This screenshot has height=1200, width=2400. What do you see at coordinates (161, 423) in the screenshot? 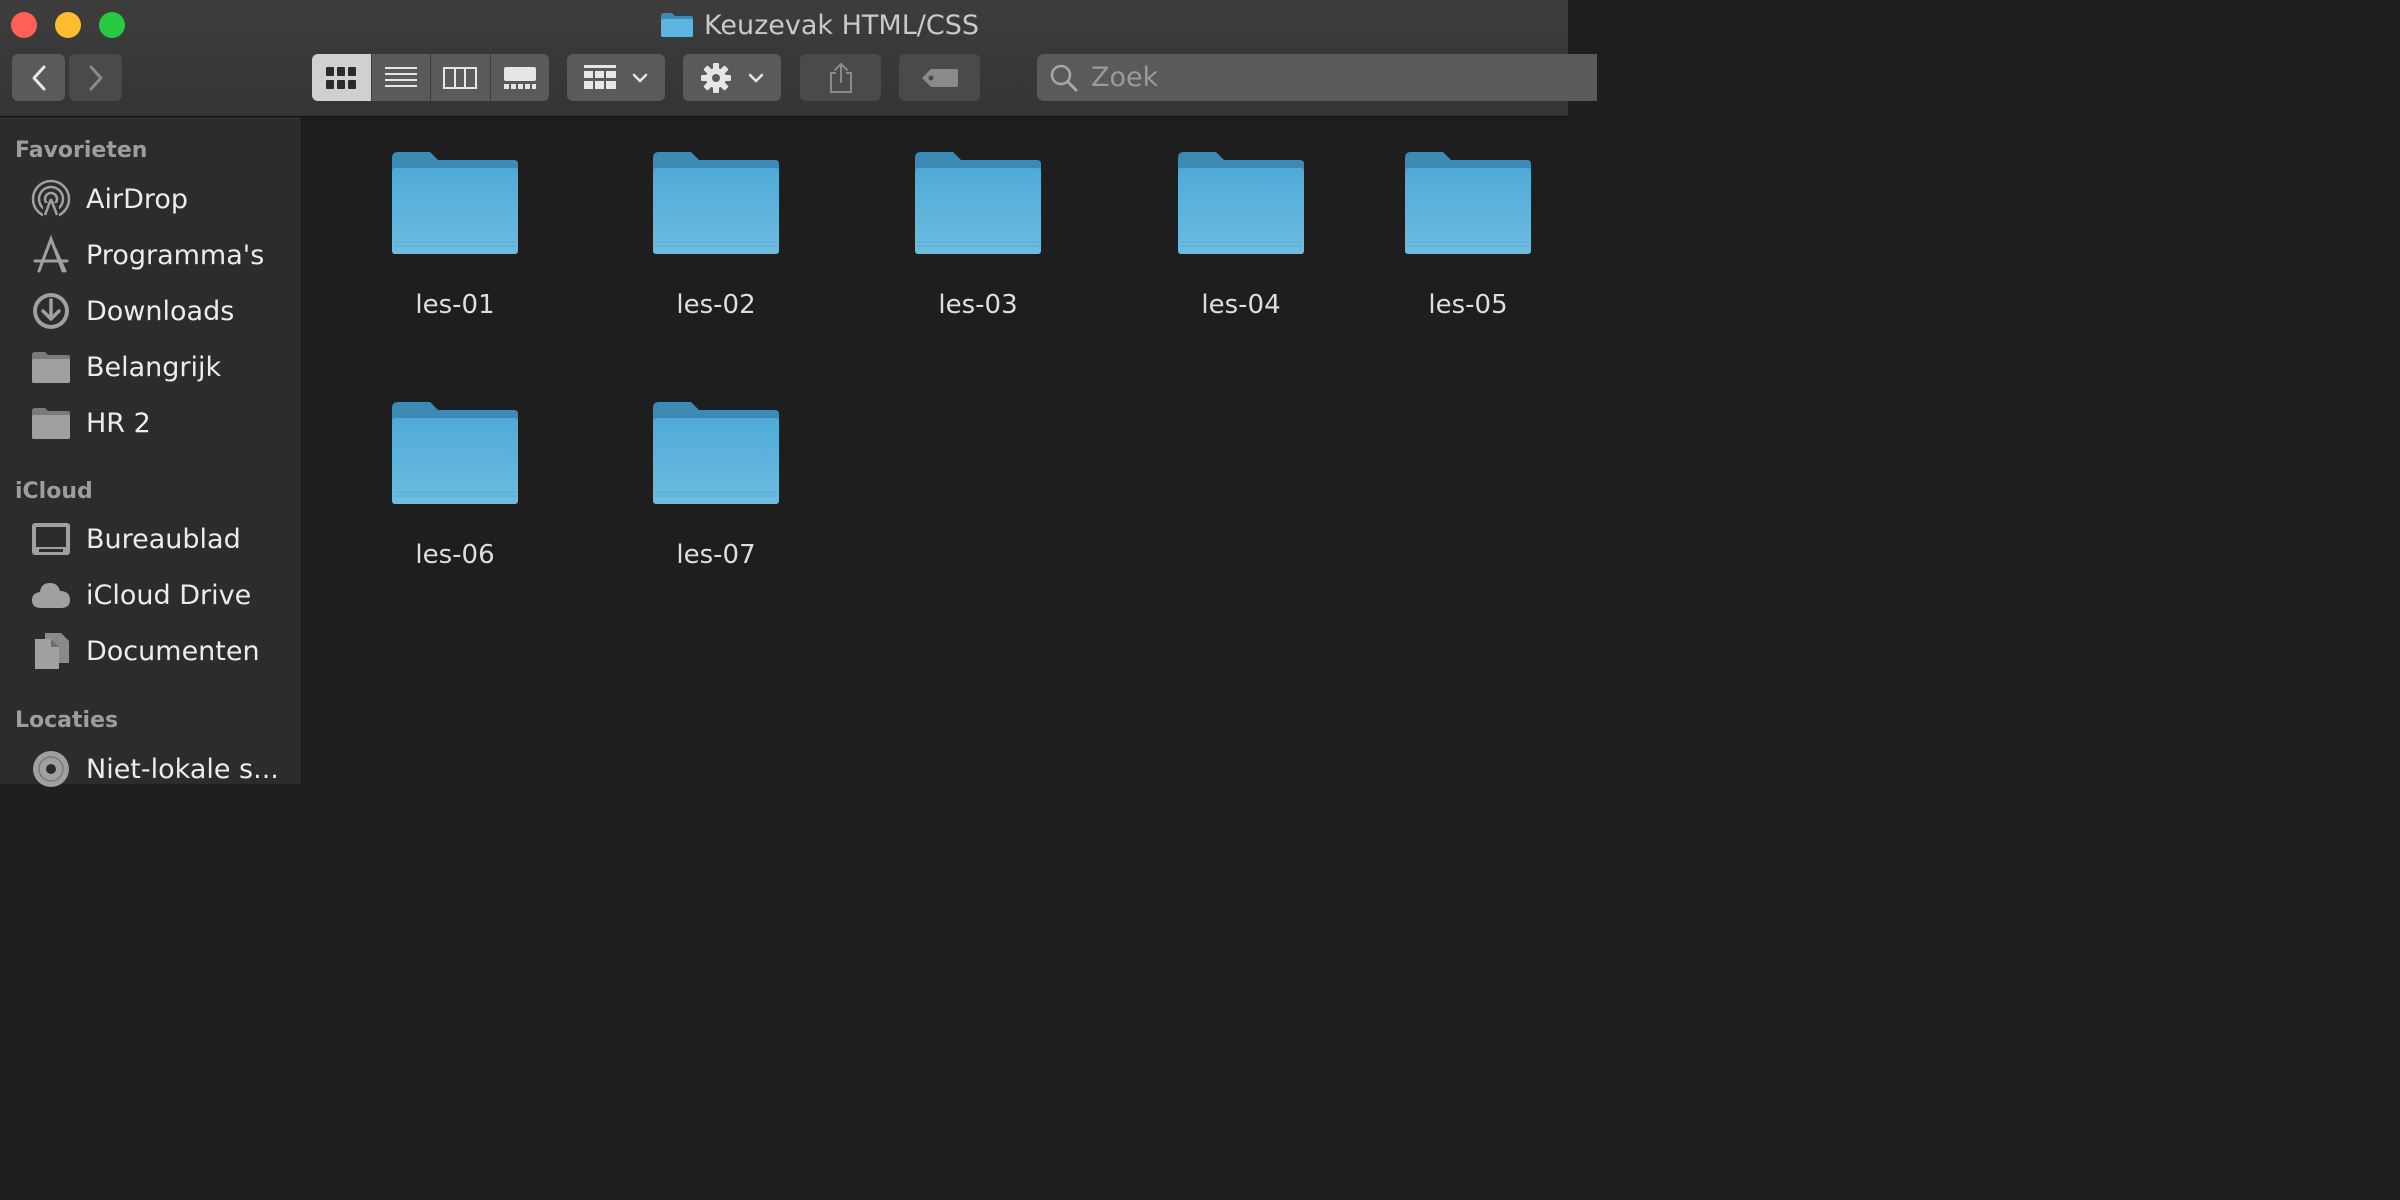
I see `sidebar-item-hr2: HR 2` at bounding box center [161, 423].